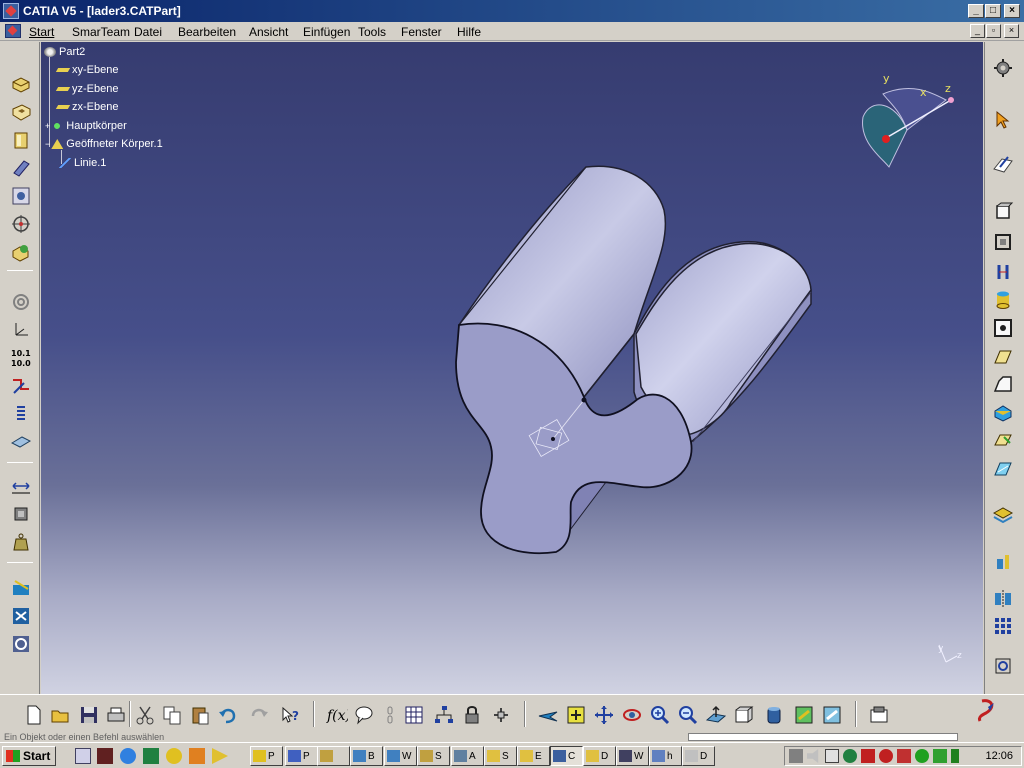  Describe the element at coordinates (220, 756) in the screenshot. I see `media-player-icon` at that location.